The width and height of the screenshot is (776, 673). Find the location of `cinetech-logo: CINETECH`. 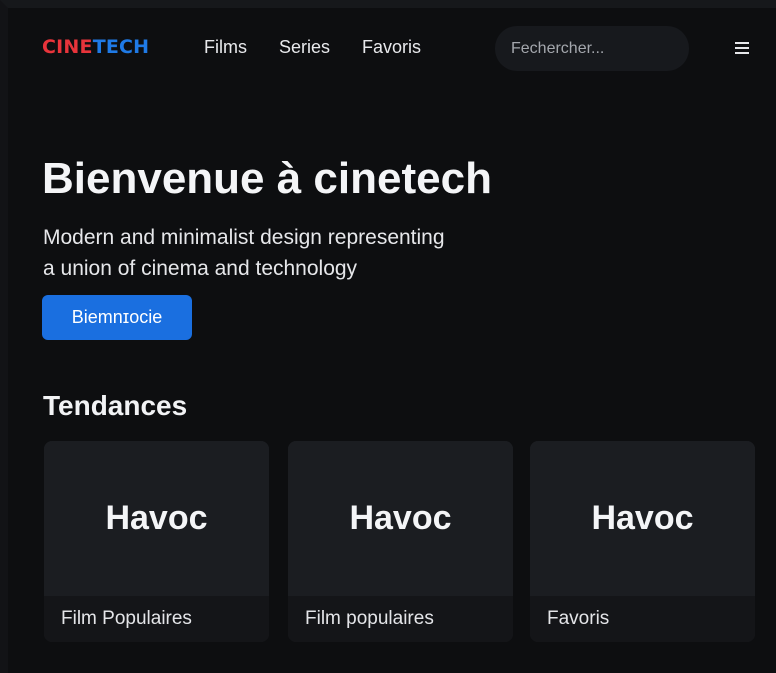

cinetech-logo: CINETECH is located at coordinates (95, 47).